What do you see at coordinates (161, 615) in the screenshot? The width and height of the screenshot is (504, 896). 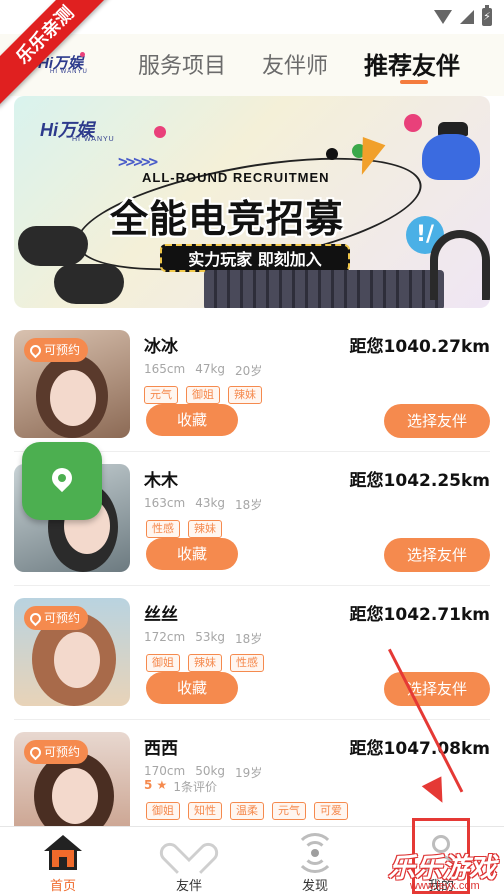 I see `companion-name: 丝丝` at bounding box center [161, 615].